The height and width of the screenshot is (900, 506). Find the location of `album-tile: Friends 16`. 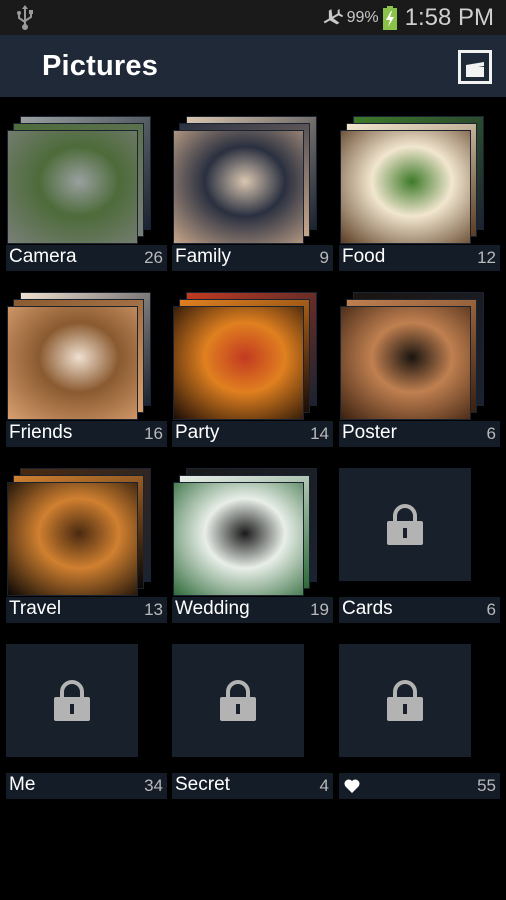

album-tile: Friends 16 is located at coordinates (86, 370).